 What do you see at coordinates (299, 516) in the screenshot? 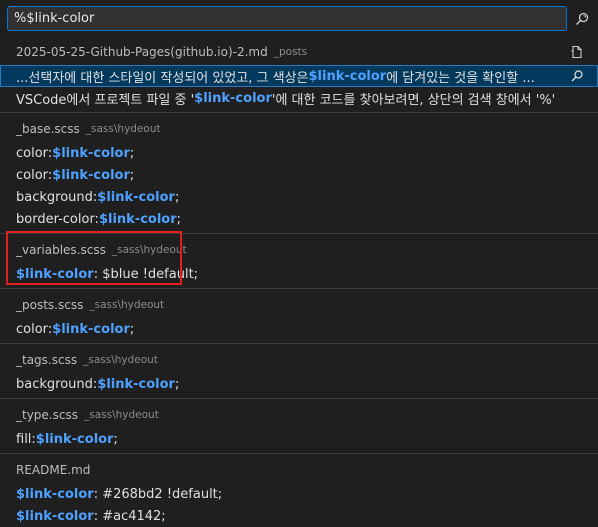
I see `search-result-row: $link-color: #ac4142;` at bounding box center [299, 516].